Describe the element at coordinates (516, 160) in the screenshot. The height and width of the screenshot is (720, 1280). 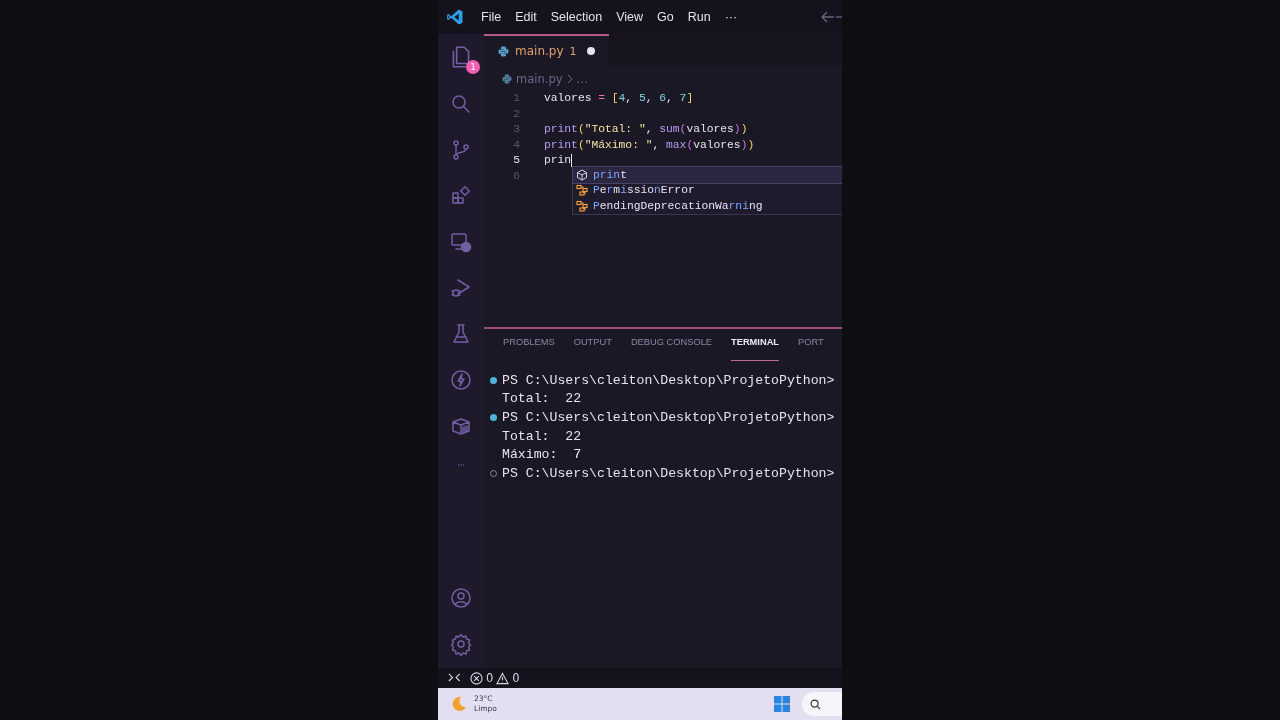
I see `line-number: 5` at that location.